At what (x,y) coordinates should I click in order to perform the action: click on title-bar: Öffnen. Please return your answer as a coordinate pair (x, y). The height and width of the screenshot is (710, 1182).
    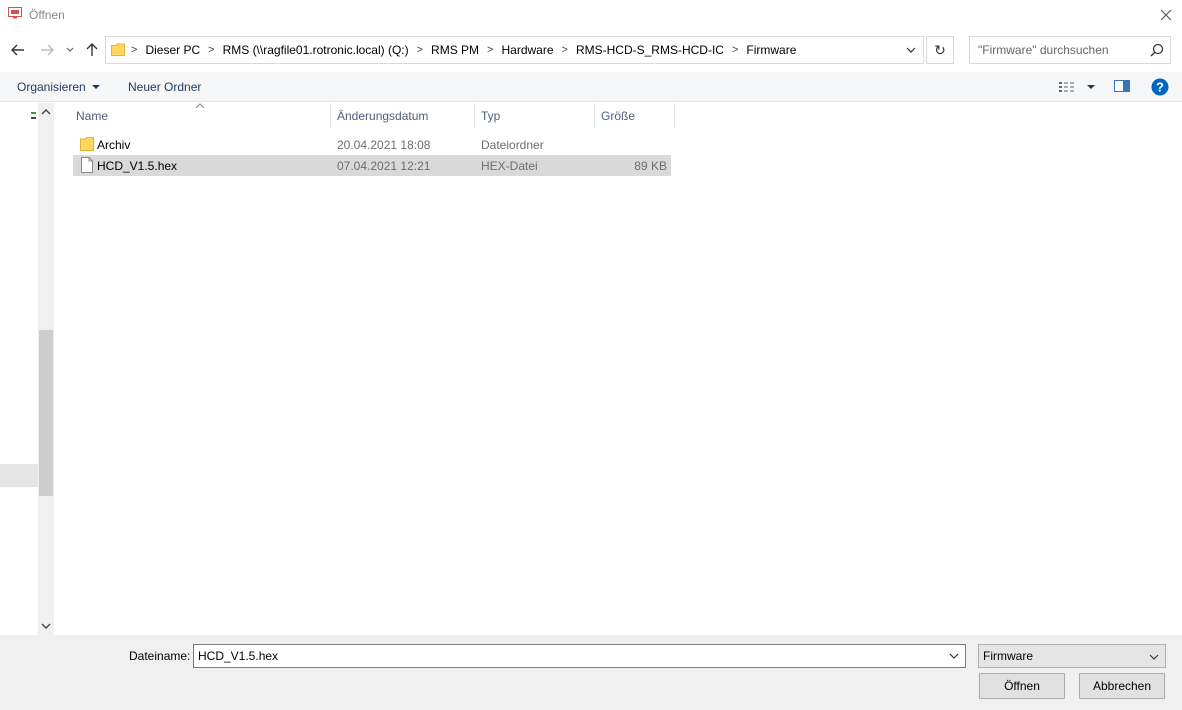
    Looking at the image, I should click on (591, 15).